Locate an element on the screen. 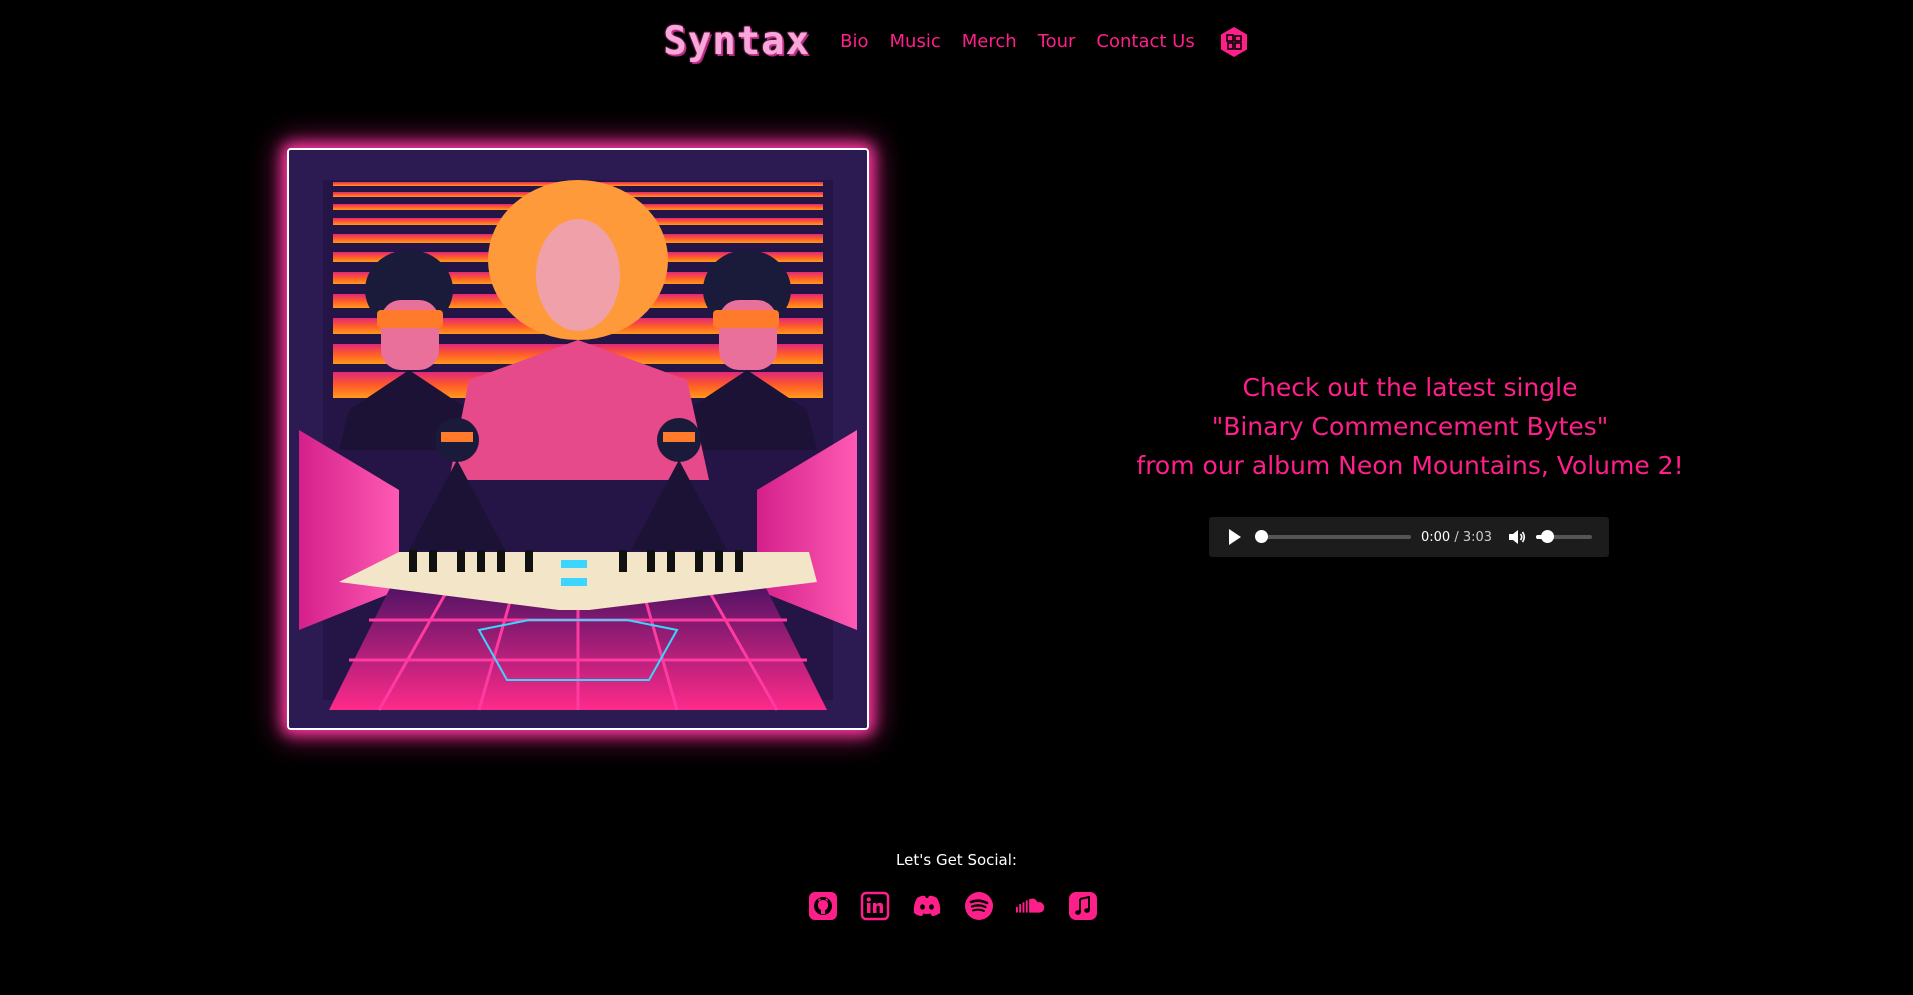 The height and width of the screenshot is (995, 1913). nav-bio: Bio is located at coordinates (854, 42).